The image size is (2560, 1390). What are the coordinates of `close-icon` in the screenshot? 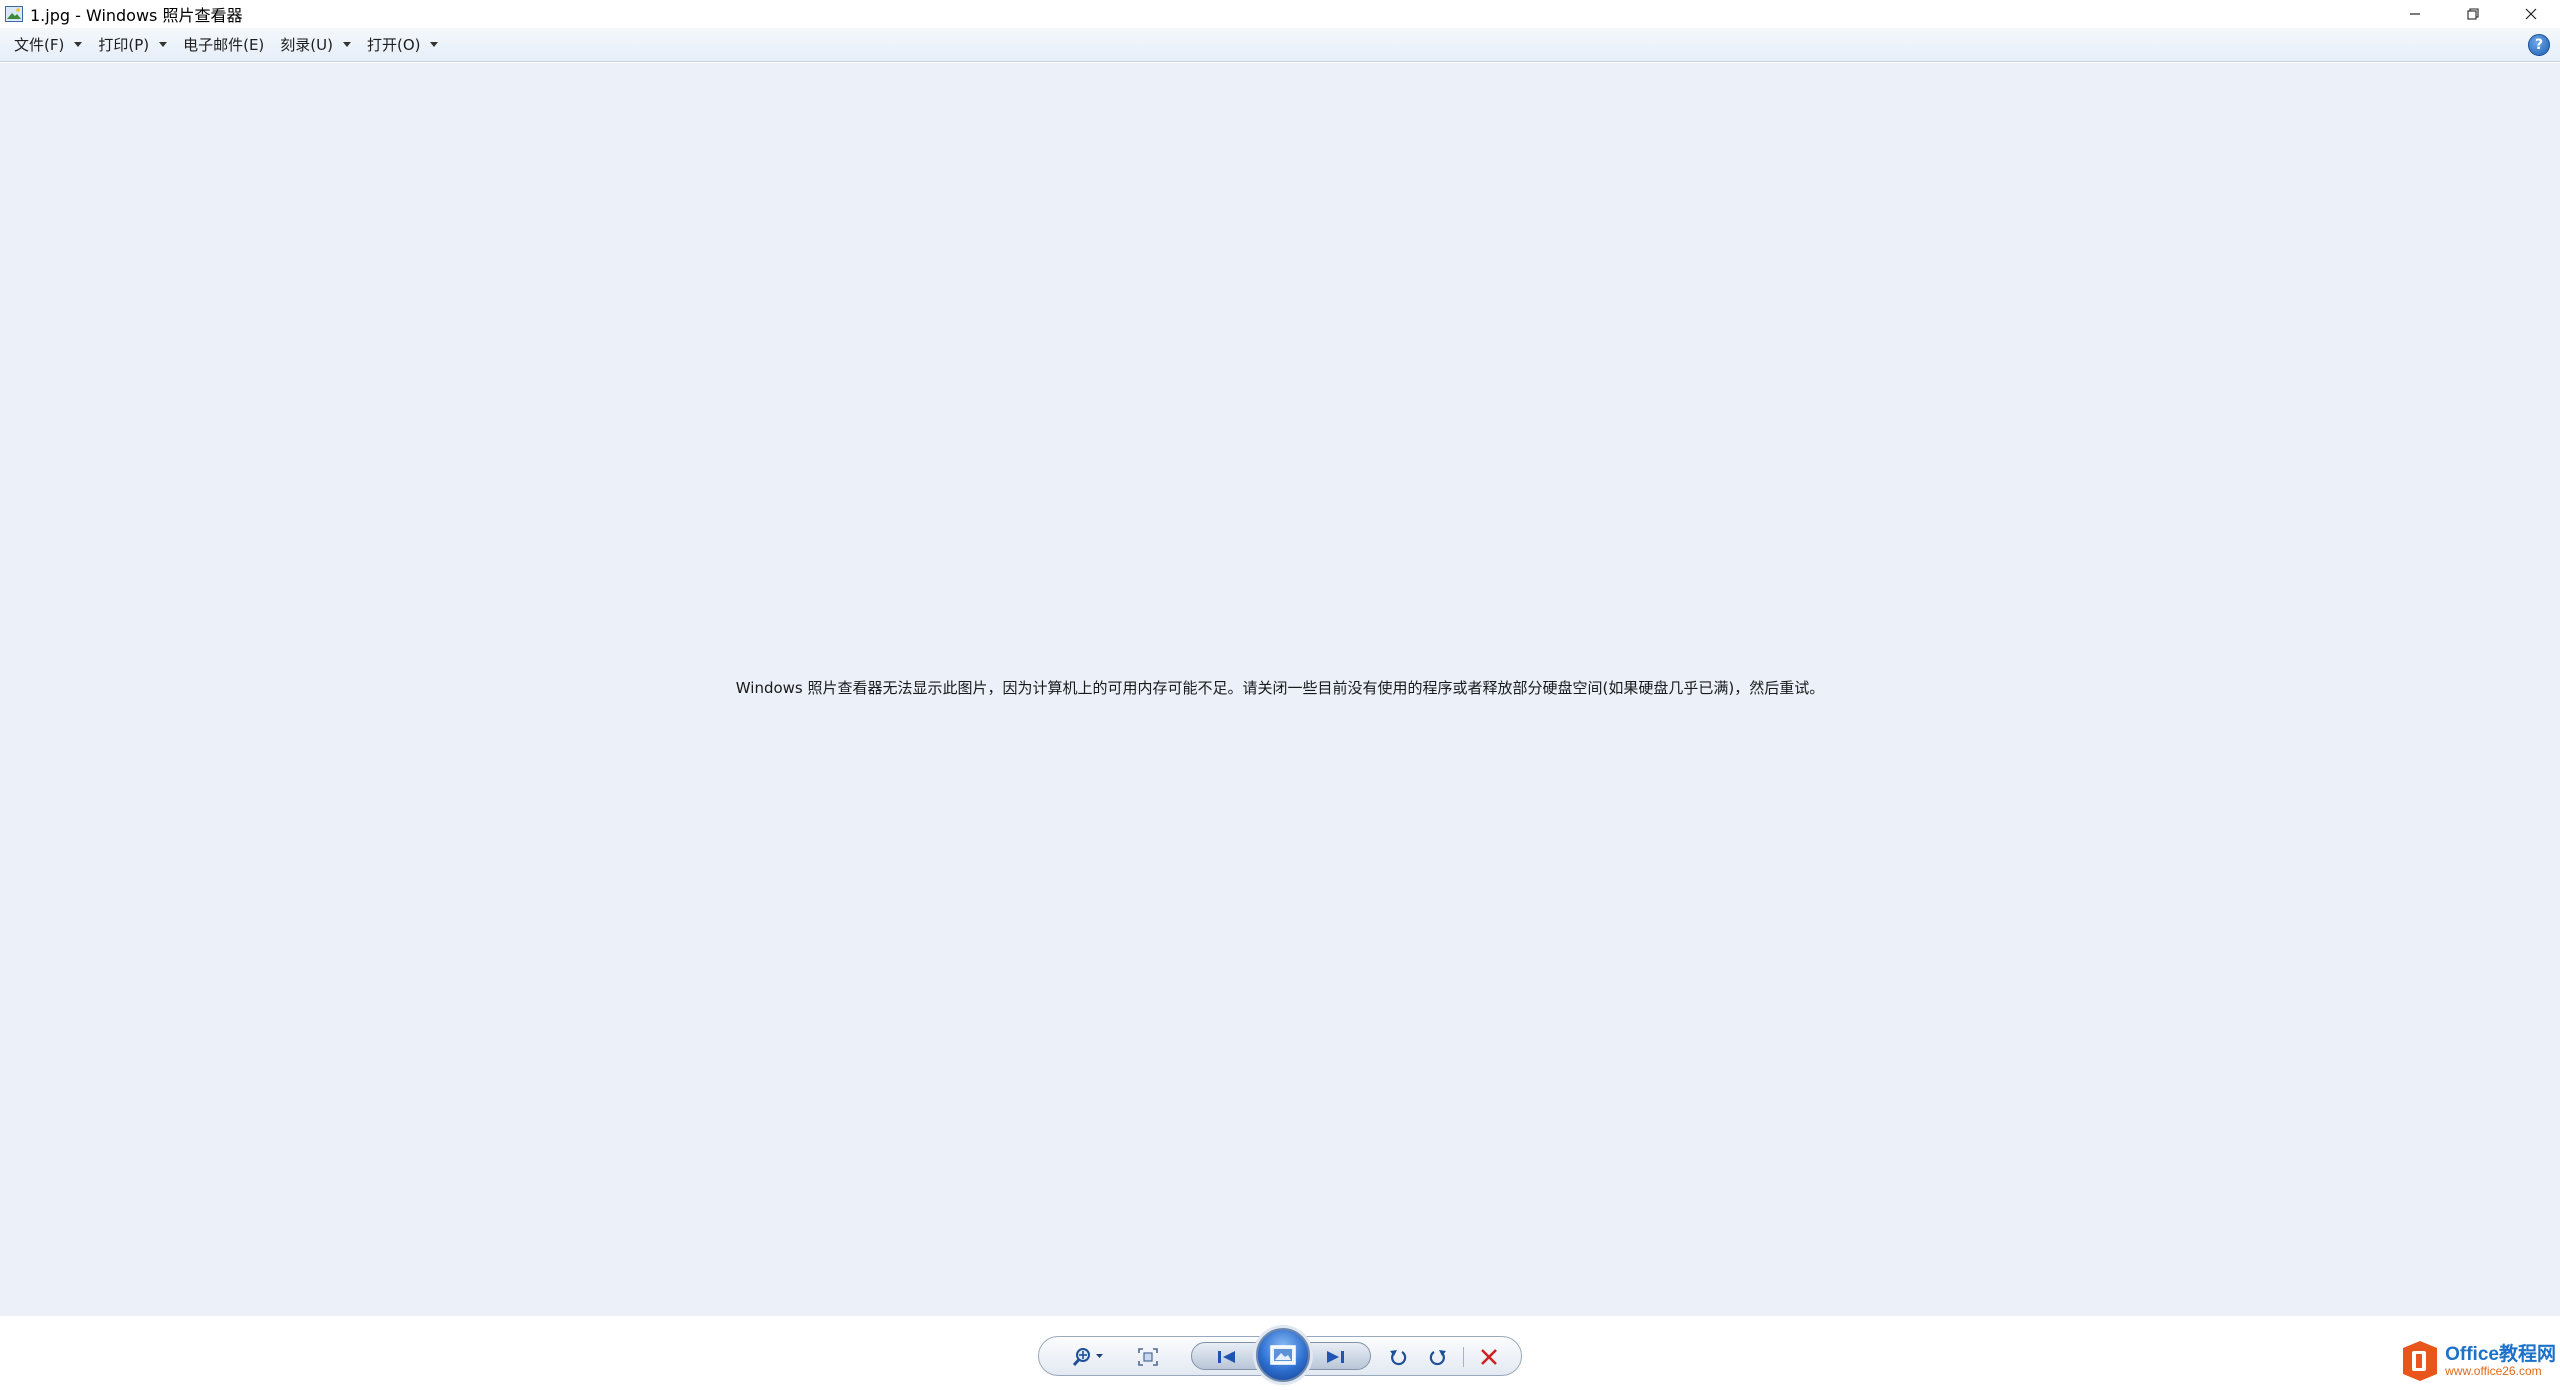 It's located at (2531, 14).